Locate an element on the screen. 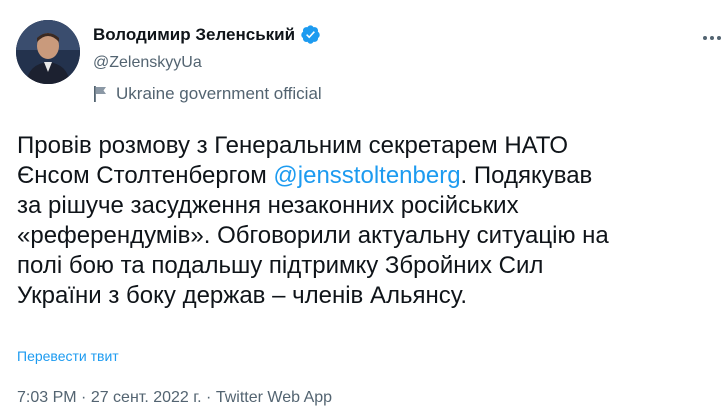  tweet-text-segment: Єнсом Столтенбергом is located at coordinates (145, 175).